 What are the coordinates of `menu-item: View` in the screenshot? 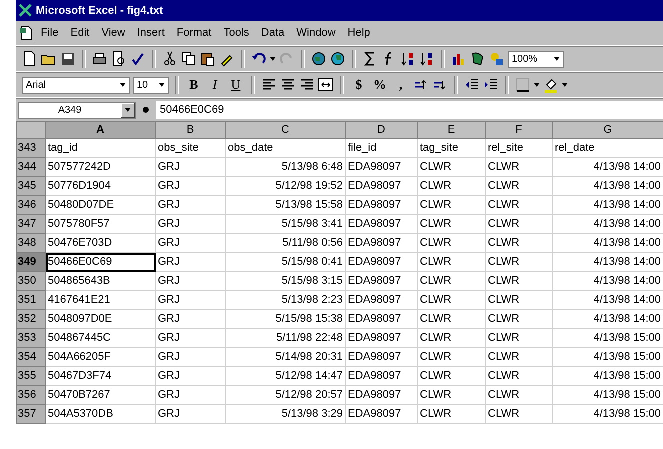 It's located at (113, 33).